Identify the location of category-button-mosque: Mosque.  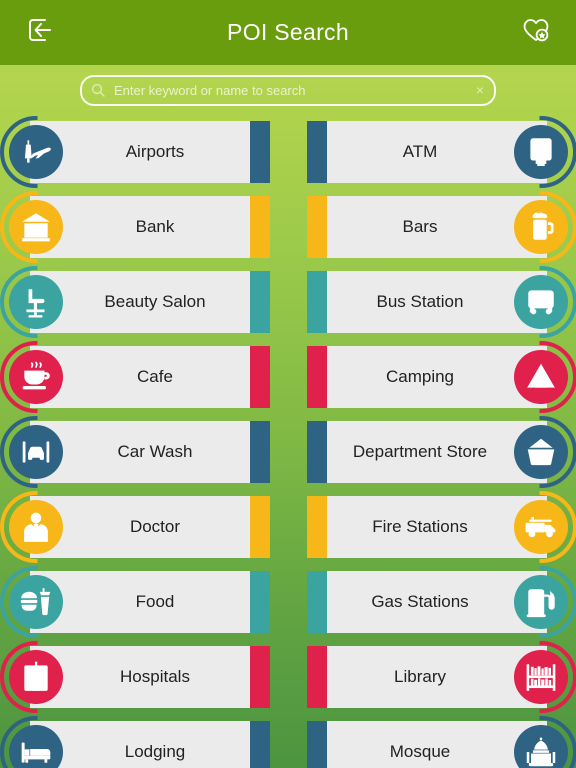
(427, 744).